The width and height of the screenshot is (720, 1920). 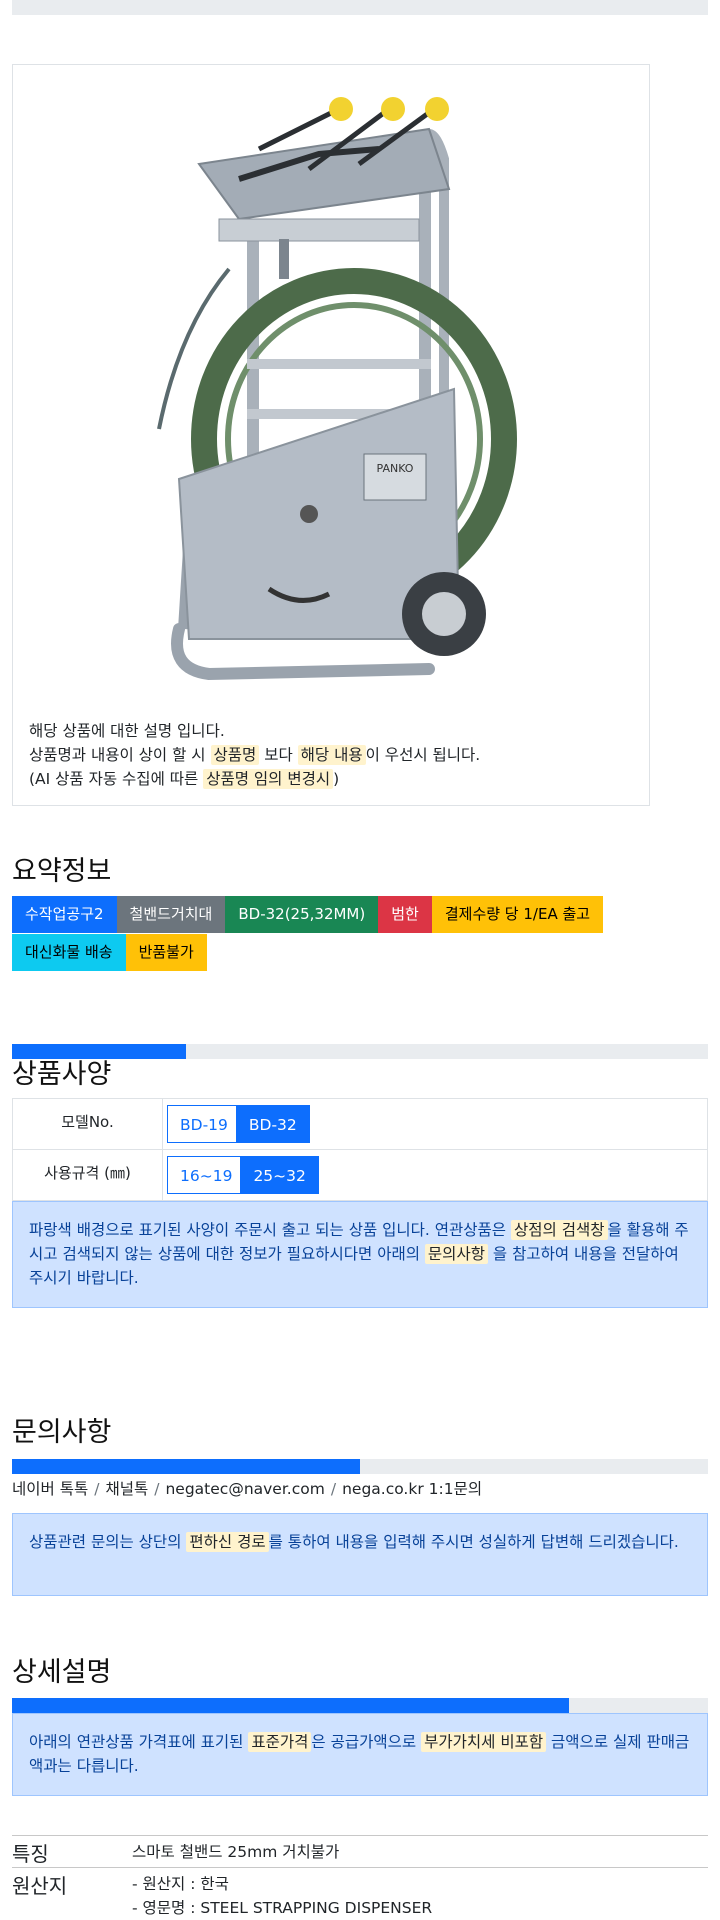 I want to click on spec-options-model: BD-19 BD-32, so click(x=435, y=1124).